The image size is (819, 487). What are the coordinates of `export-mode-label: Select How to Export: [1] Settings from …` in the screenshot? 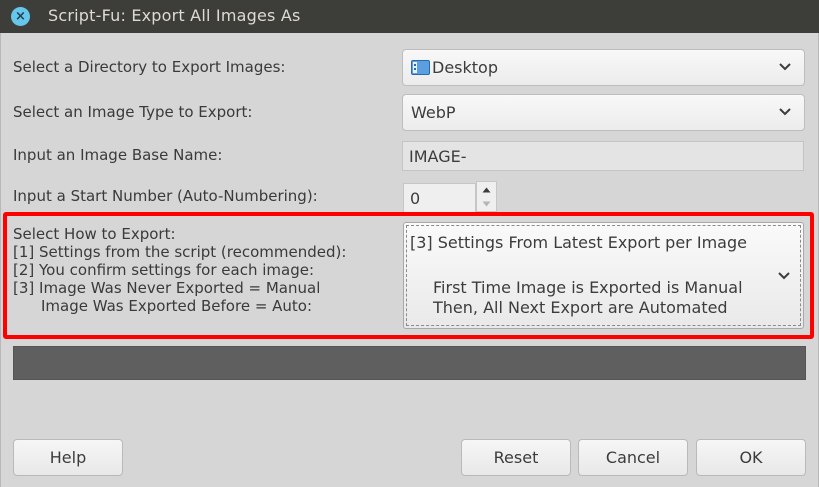 It's located at (179, 270).